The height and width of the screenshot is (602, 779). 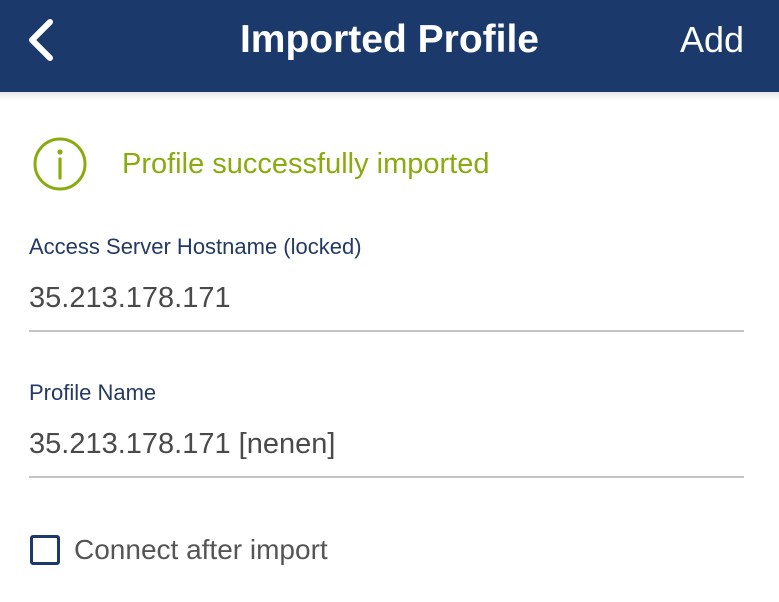 What do you see at coordinates (386, 477) in the screenshot?
I see `profile-name-underline` at bounding box center [386, 477].